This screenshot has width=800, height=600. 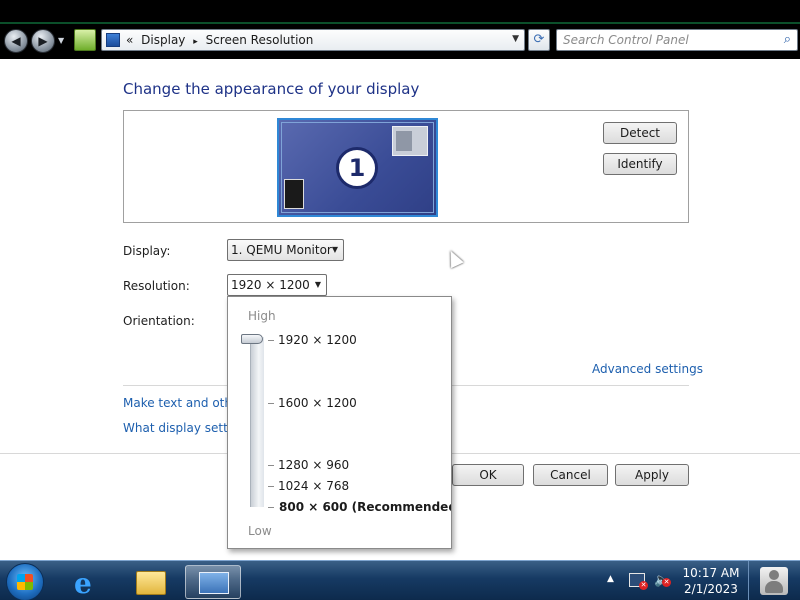 What do you see at coordinates (515, 39) in the screenshot?
I see `address-dropdown-icon: ▼` at bounding box center [515, 39].